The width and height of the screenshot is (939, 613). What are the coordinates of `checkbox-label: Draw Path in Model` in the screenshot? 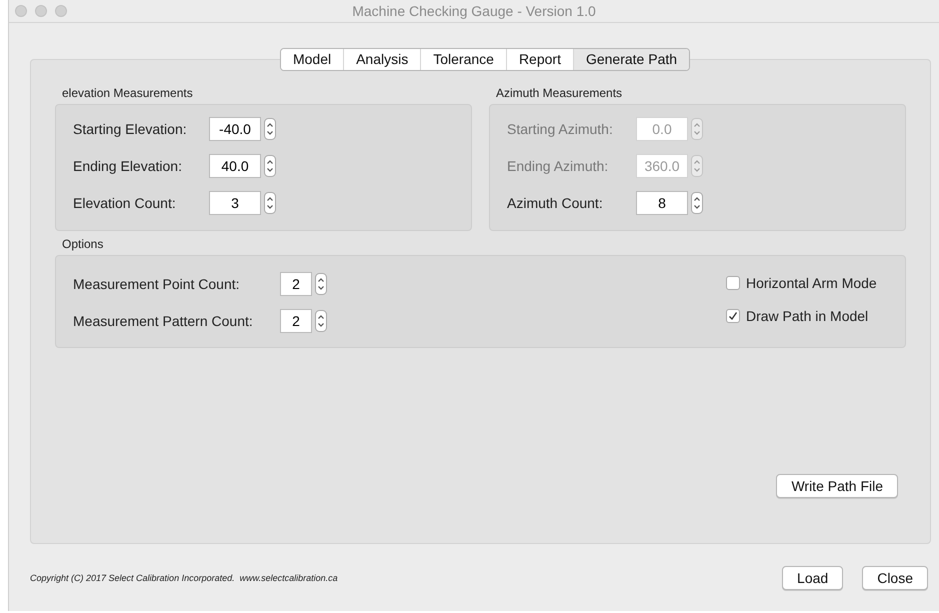 It's located at (807, 316).